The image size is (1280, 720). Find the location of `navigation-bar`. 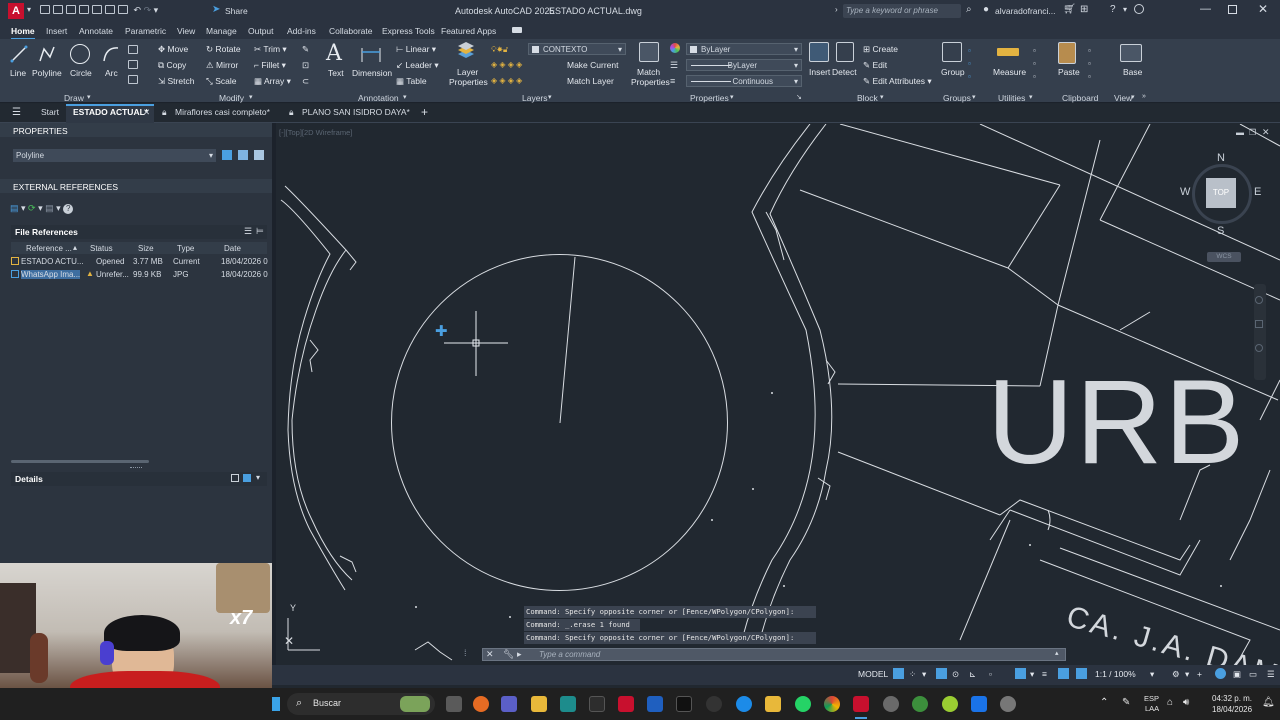

navigation-bar is located at coordinates (1260, 332).